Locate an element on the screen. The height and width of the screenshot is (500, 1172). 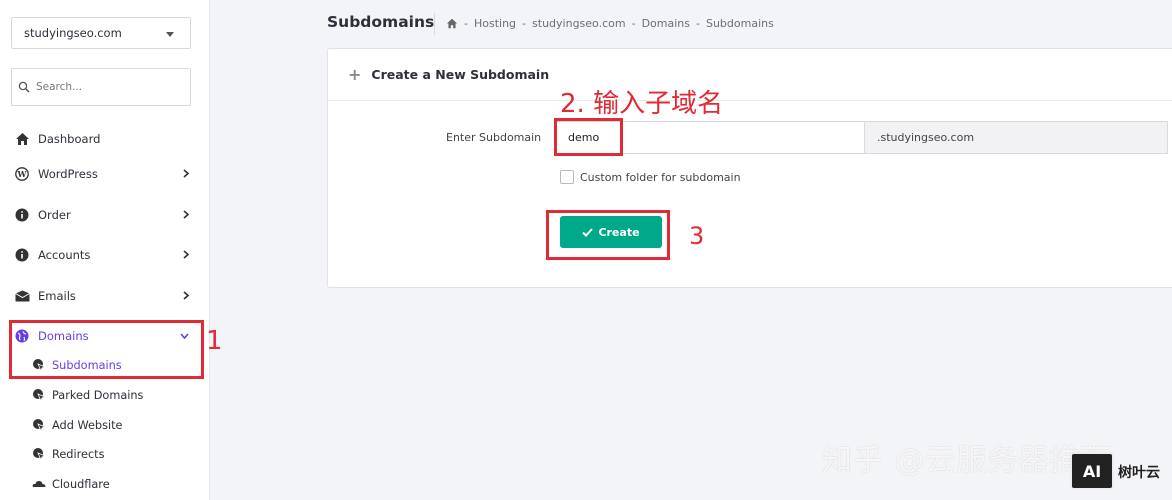
watermark-logo-text: 树叶云 is located at coordinates (1139, 473).